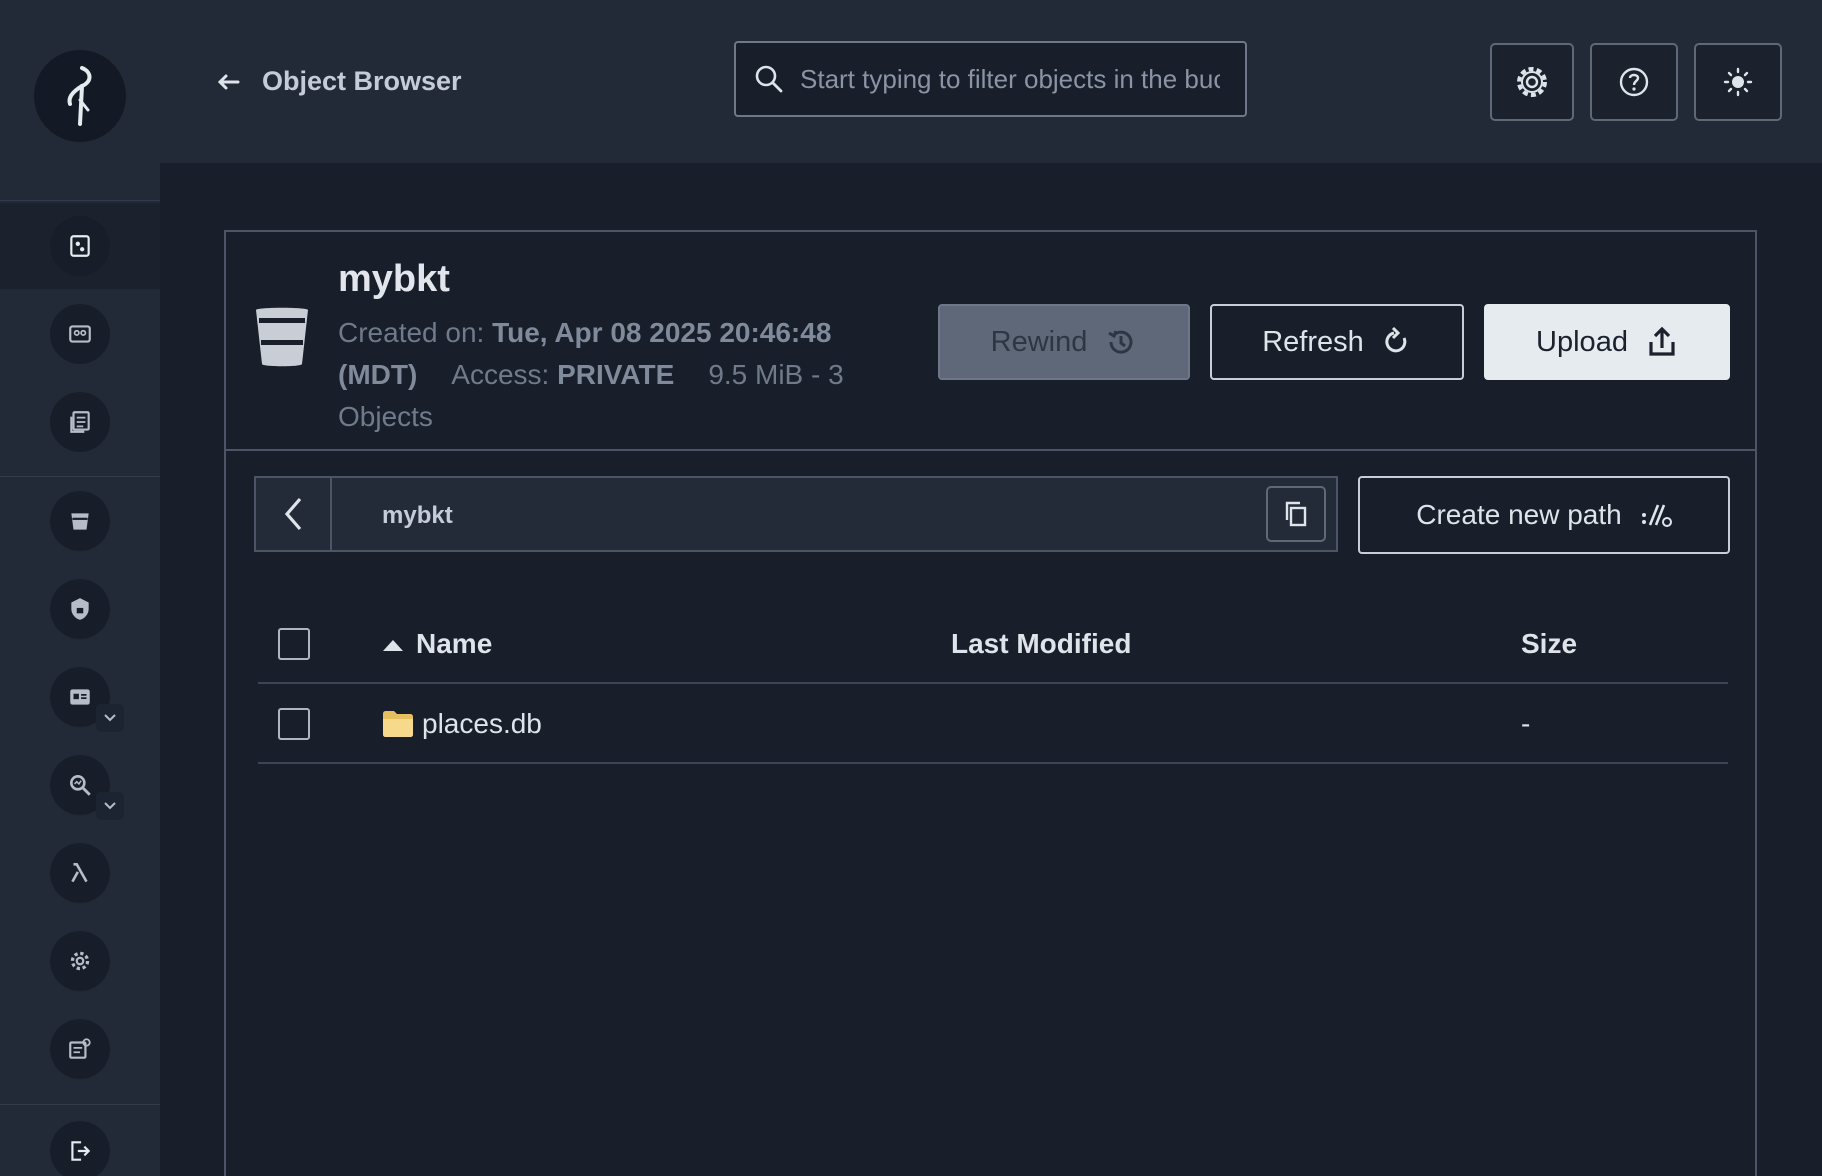 This screenshot has width=1822, height=1176. I want to click on sidebar-item-documentation, so click(80, 422).